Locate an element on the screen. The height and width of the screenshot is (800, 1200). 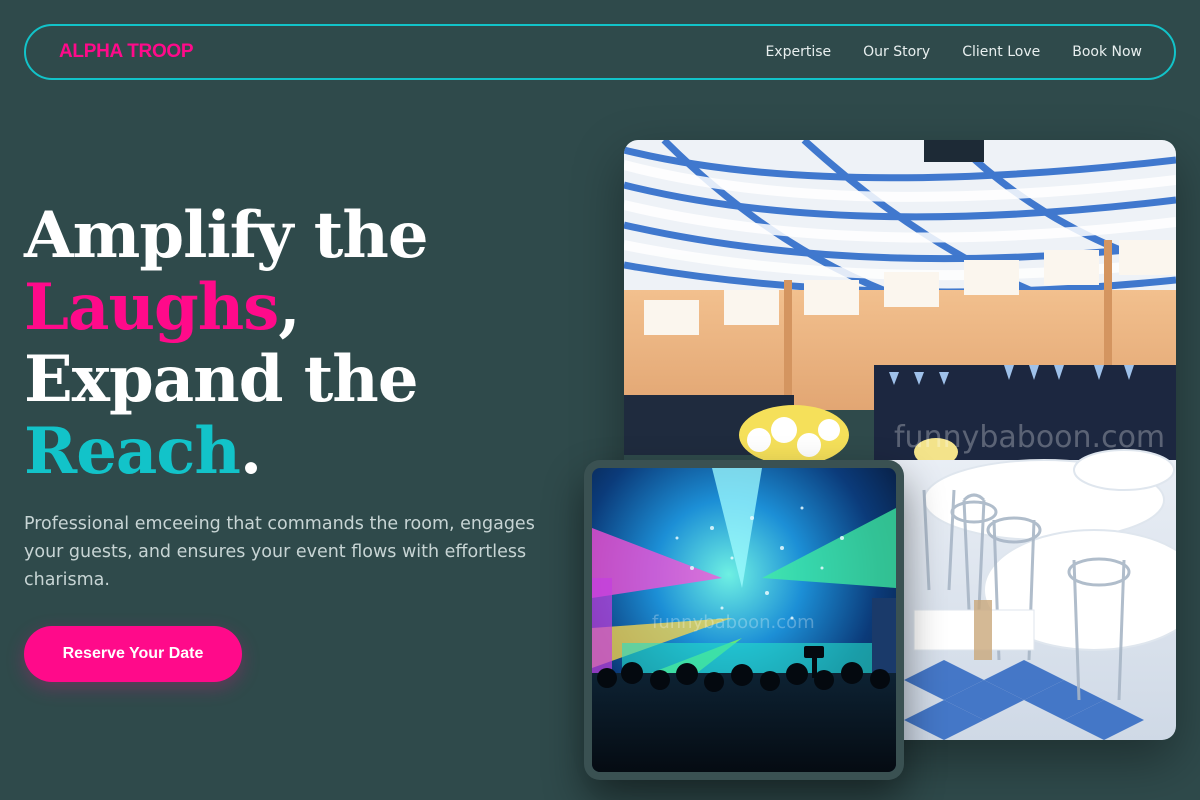
headline-line-2: Laughs, is located at coordinates (304, 308).